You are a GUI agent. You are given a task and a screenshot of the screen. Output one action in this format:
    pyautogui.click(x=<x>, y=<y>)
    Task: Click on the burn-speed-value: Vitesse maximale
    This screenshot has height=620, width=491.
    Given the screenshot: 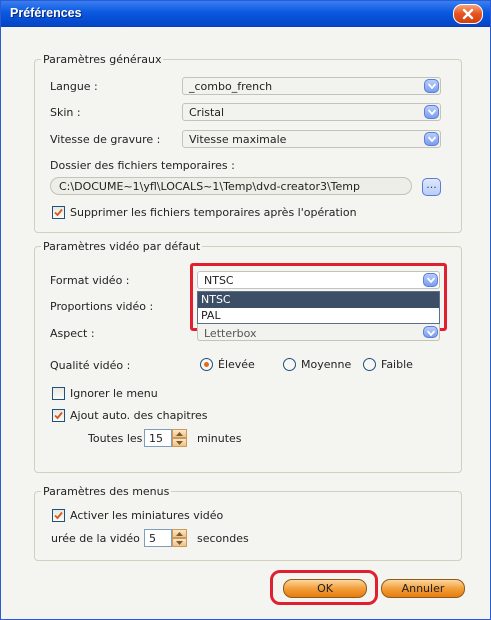 What is the action you would take?
    pyautogui.click(x=238, y=139)
    